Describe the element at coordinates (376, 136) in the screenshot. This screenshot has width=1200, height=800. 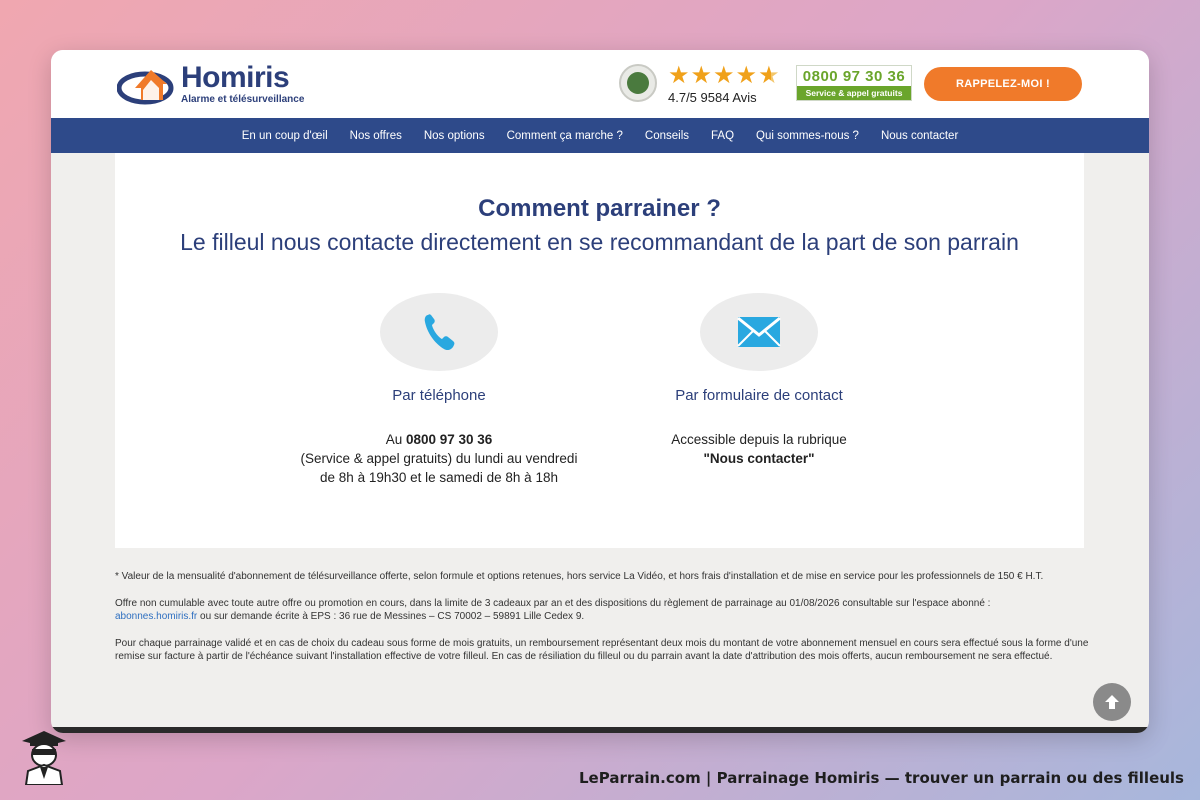
I see `nav-item-offers: Nos offres` at that location.